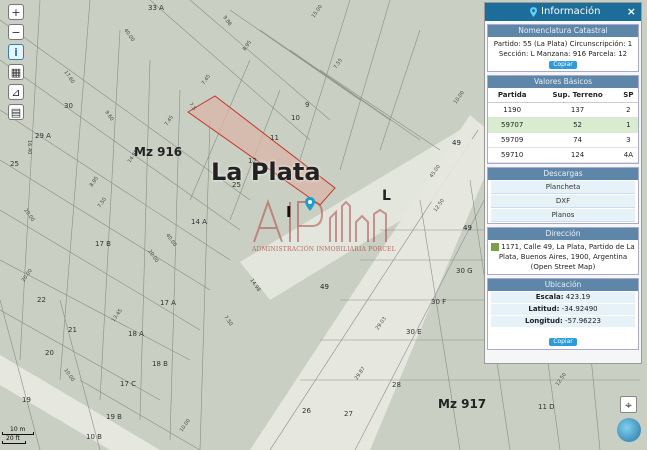  Describe the element at coordinates (295, 118) in the screenshot. I see `parcel-label: 10` at that location.